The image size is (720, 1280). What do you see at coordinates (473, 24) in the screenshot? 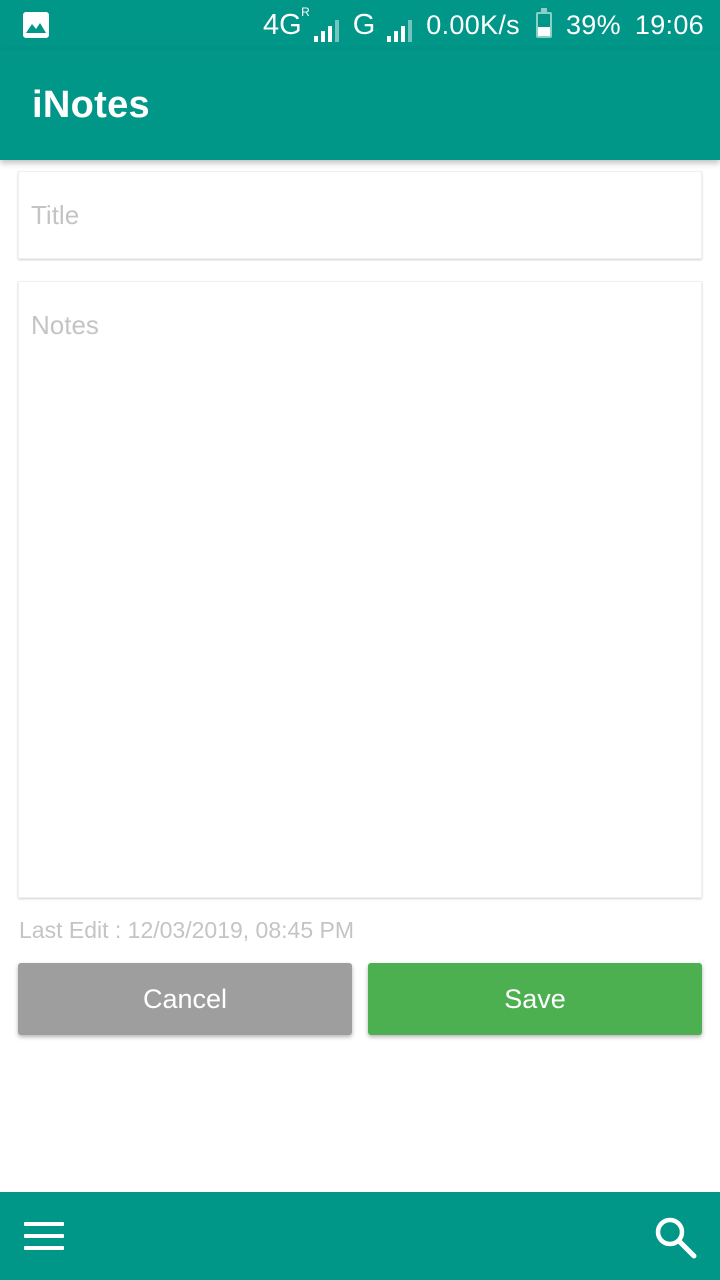
I see `data-rate: 0.00K/s` at bounding box center [473, 24].